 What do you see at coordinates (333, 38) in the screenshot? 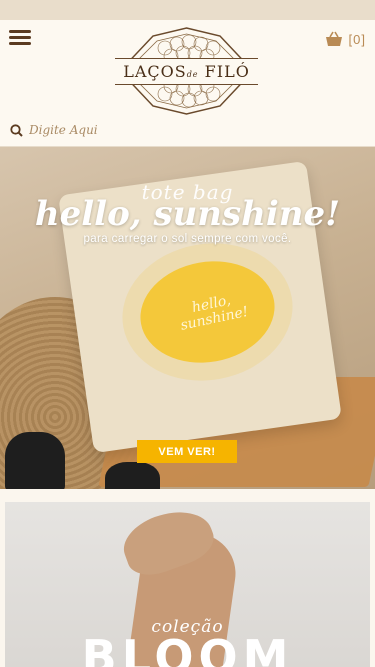
I see `cart-basket-icon` at bounding box center [333, 38].